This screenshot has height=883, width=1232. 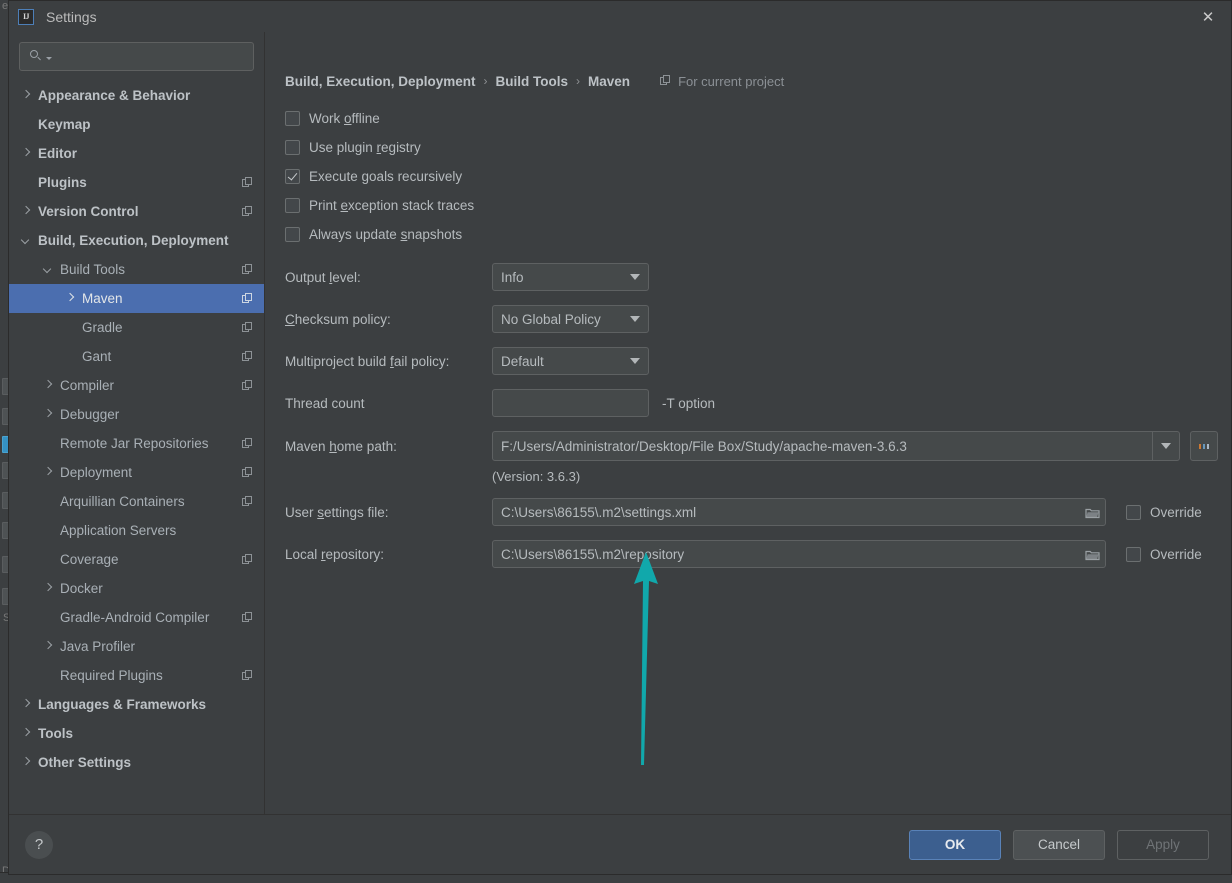 I want to click on checksum-policy-select: No Global Policy, so click(x=570, y=319).